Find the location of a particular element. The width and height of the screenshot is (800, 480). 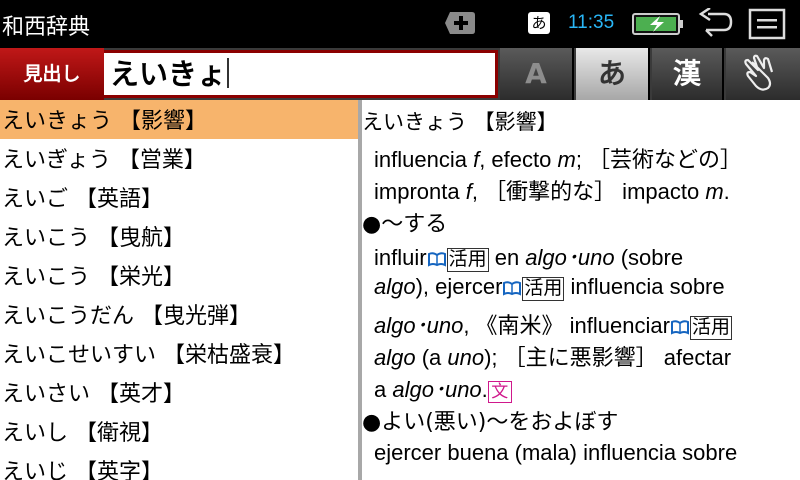

list-item: えいこう 【栄光】 is located at coordinates (179, 275).